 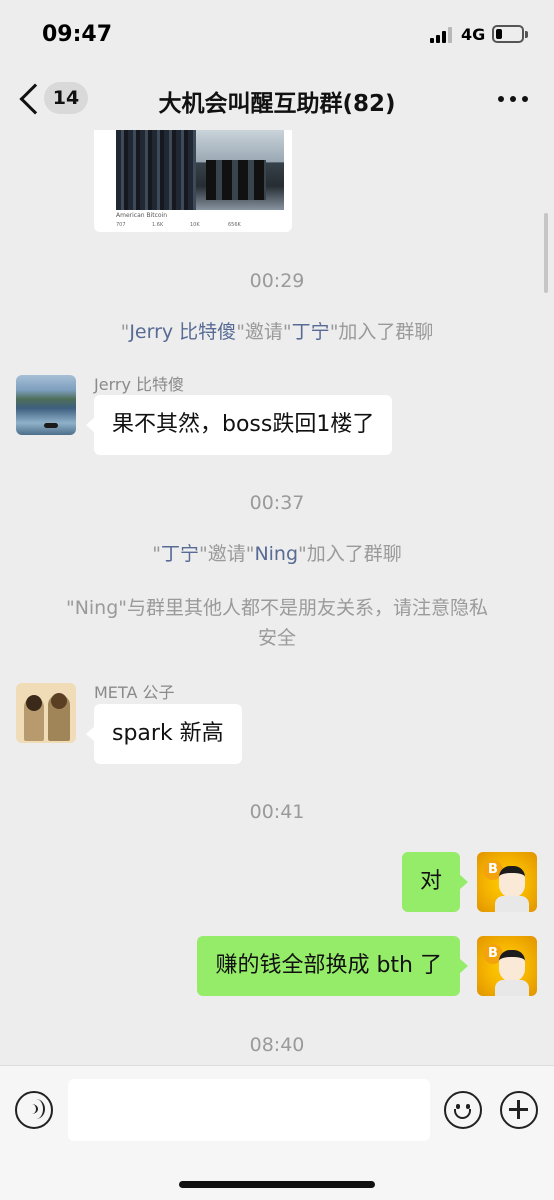 What do you see at coordinates (277, 503) in the screenshot?
I see `timestamp: 00:37` at bounding box center [277, 503].